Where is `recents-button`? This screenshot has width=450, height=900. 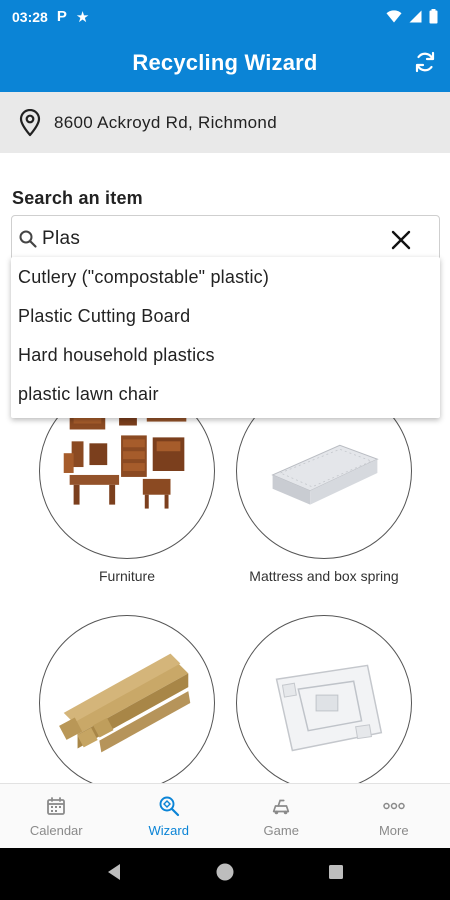 recents-button is located at coordinates (336, 874).